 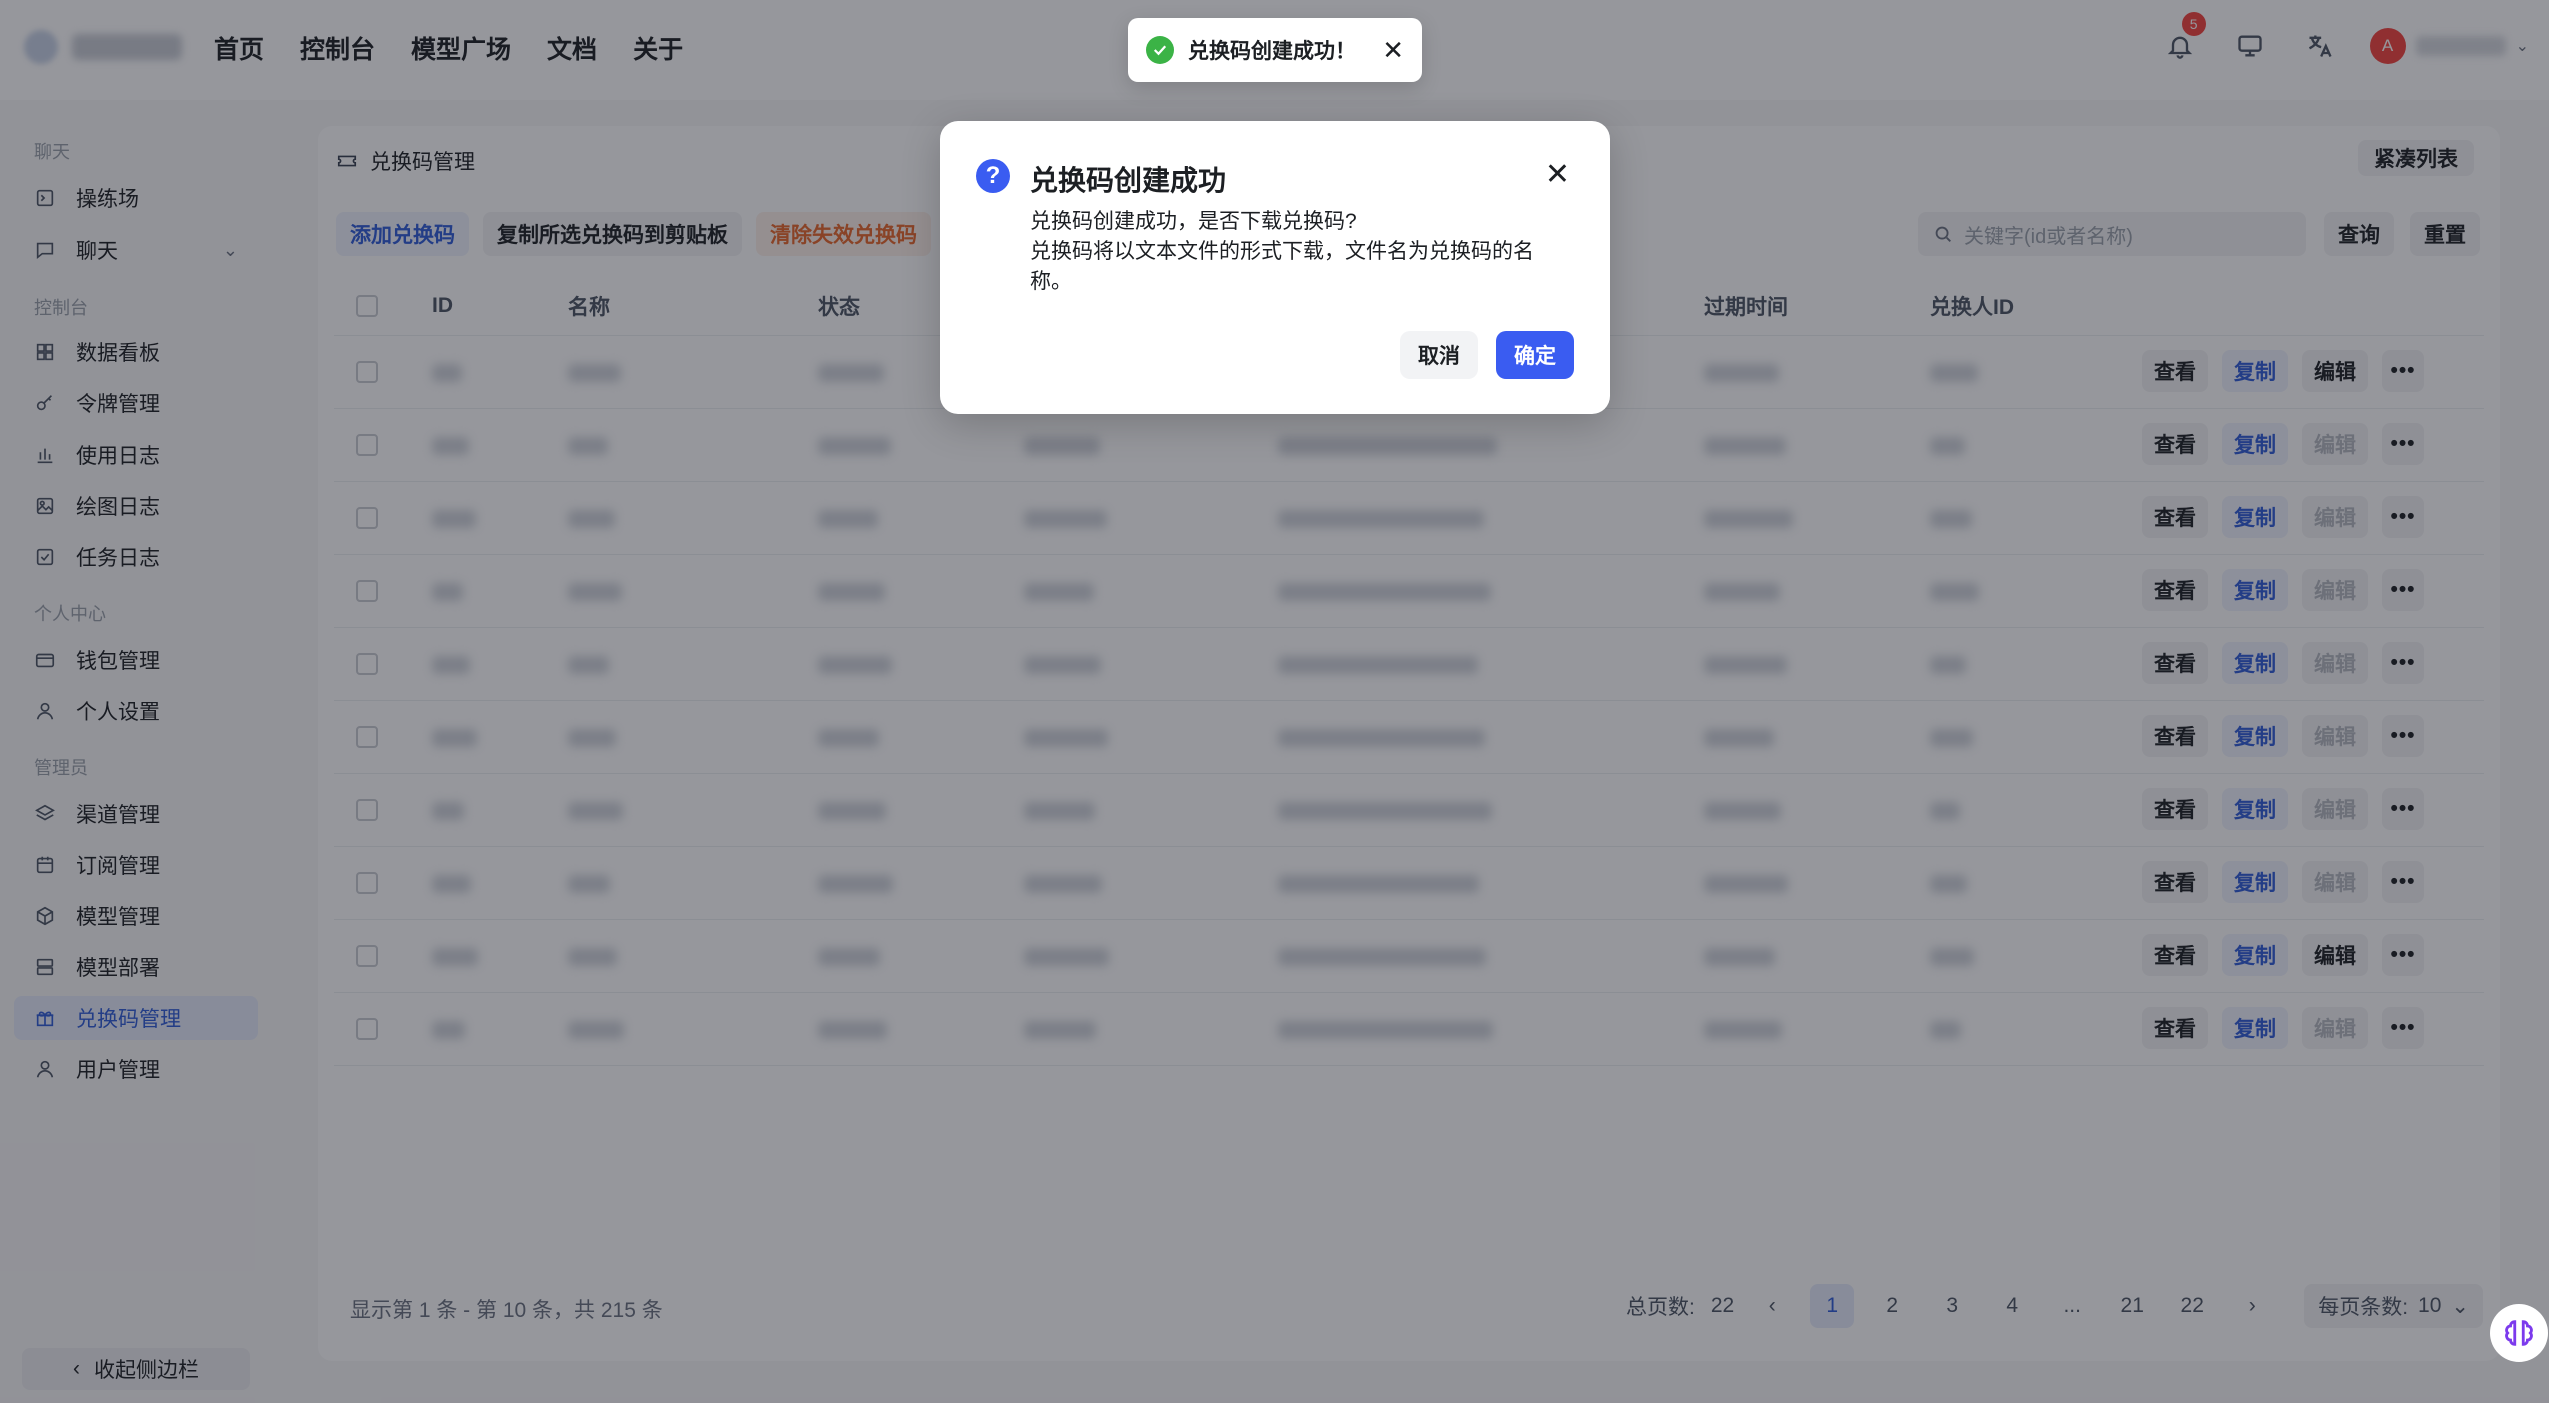 I want to click on brain-icon, so click(x=2519, y=1333).